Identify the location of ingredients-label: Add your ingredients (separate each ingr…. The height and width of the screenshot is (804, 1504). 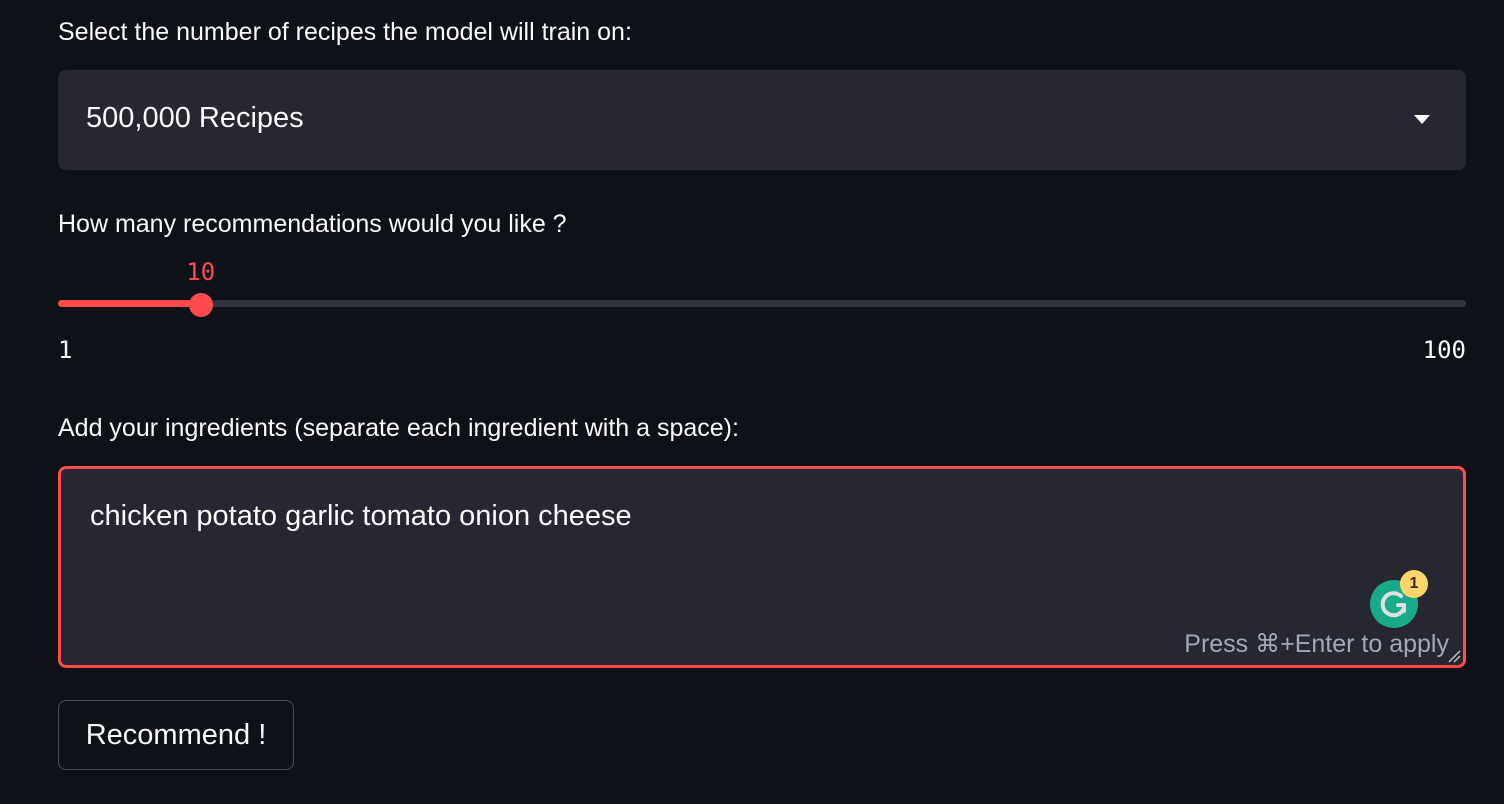
(398, 428).